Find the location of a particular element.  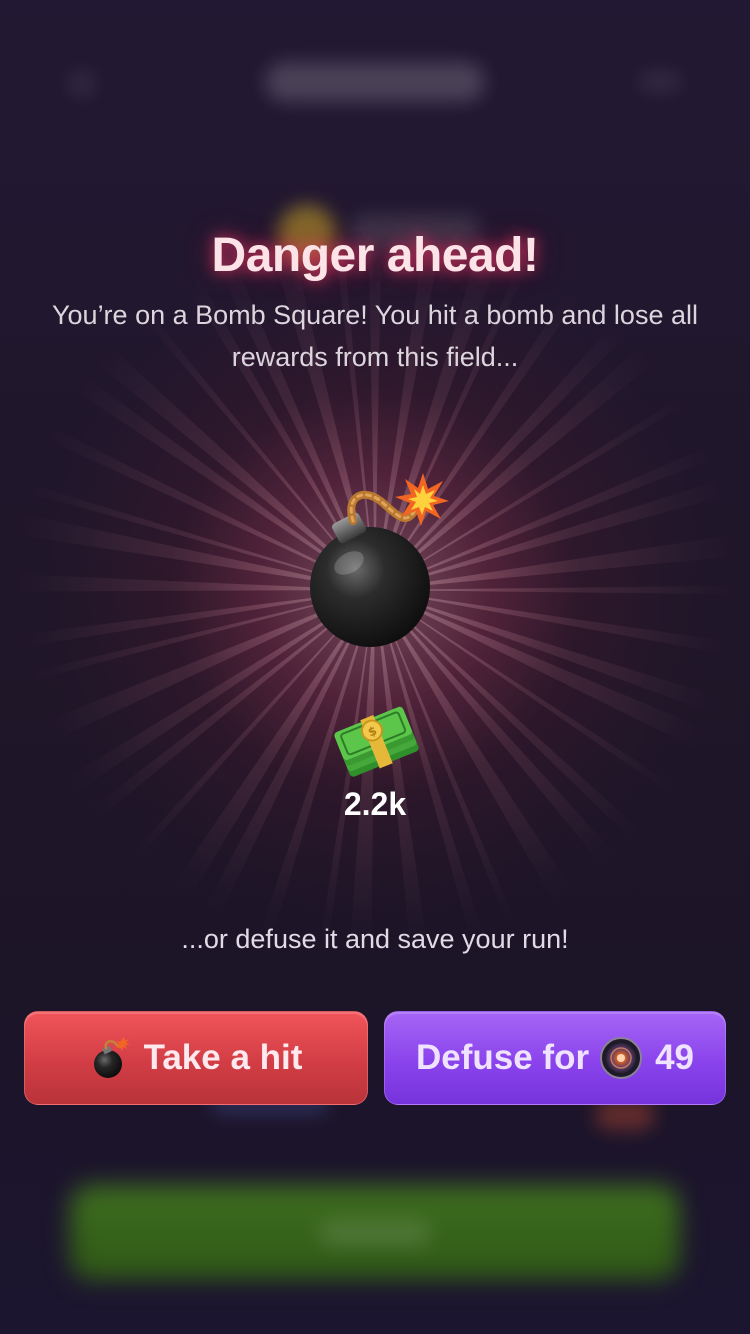

defuse-hint: ...or defuse it and save your run! is located at coordinates (375, 939).